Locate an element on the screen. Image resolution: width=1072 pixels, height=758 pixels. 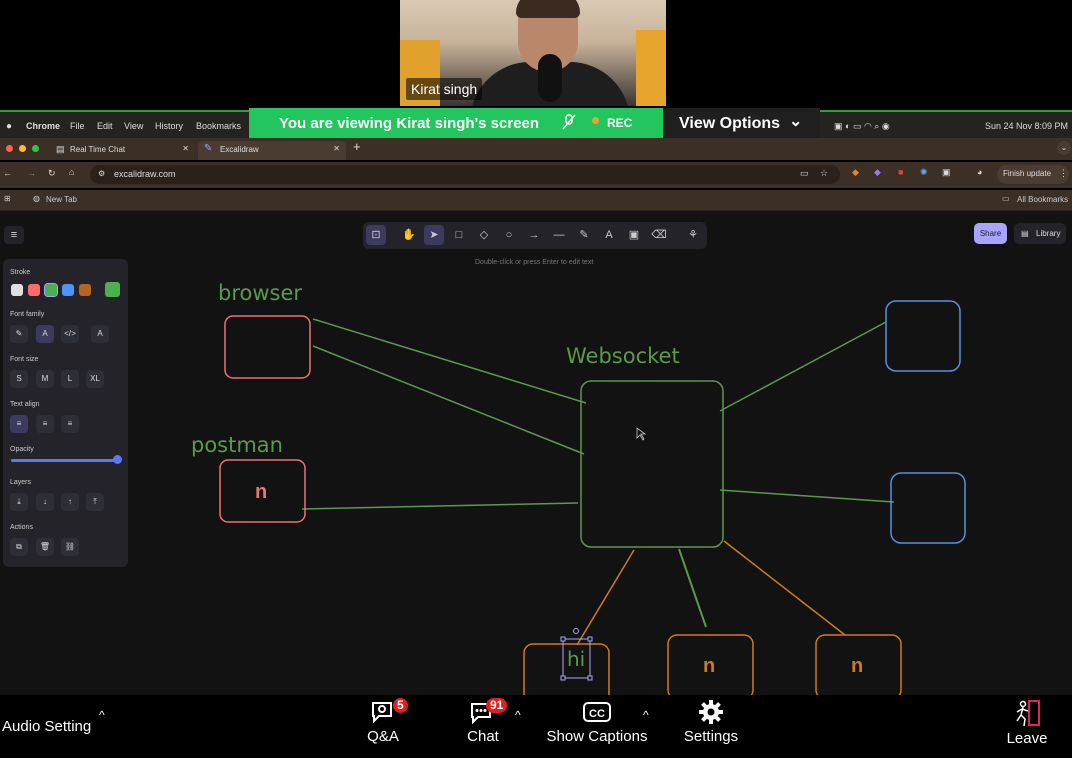
tab-favicon-icon: ▤ is located at coordinates (60, 149).